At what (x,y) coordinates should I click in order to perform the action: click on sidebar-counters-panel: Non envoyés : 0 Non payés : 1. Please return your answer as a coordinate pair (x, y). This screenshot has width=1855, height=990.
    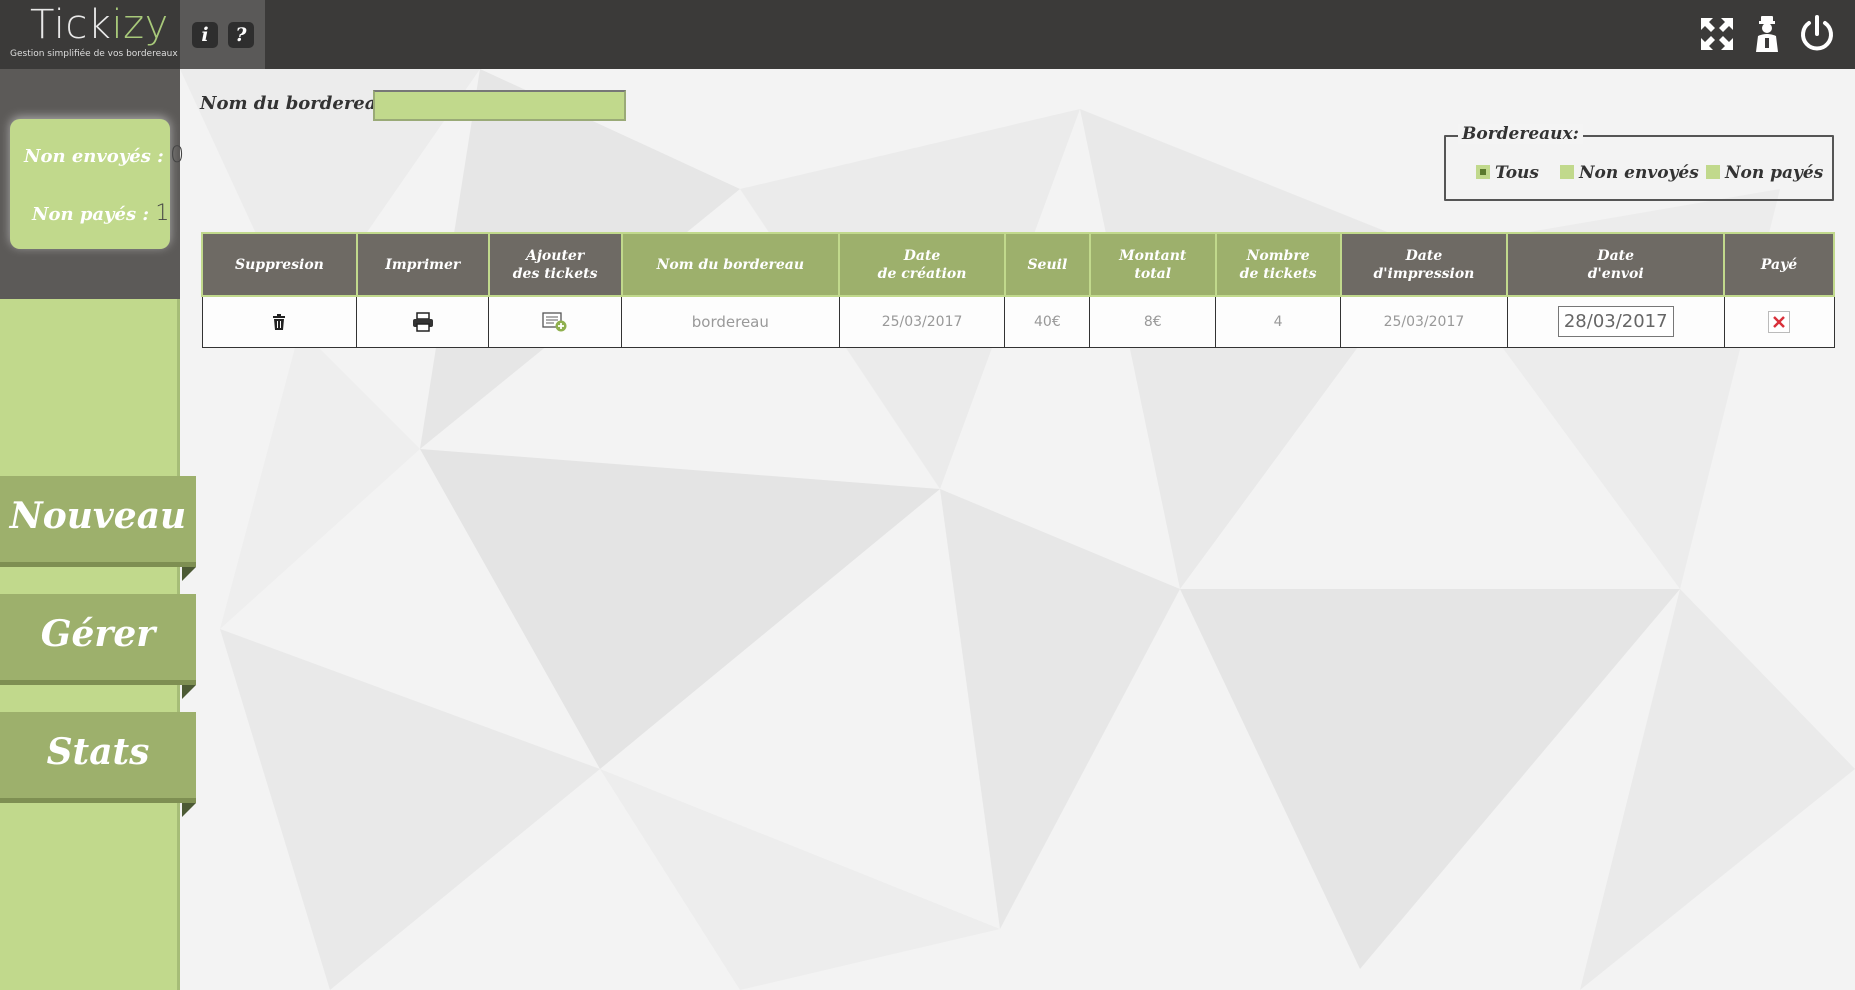
    Looking at the image, I should click on (92, 184).